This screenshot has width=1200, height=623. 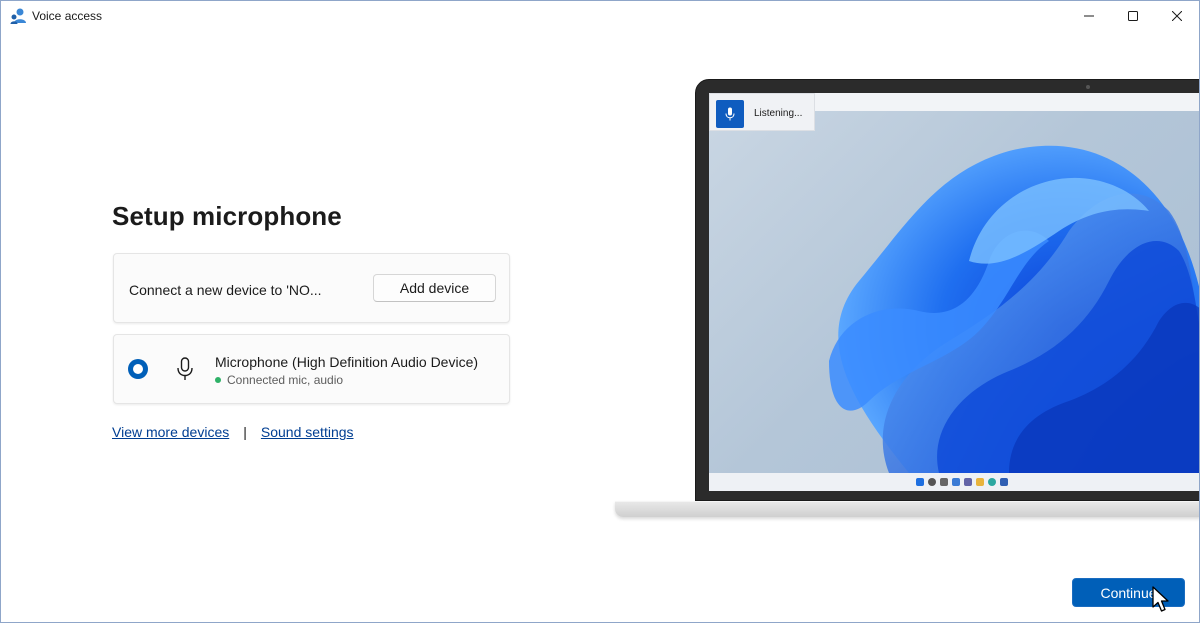 What do you see at coordinates (1160, 599) in the screenshot?
I see `mouse-cursor-icon` at bounding box center [1160, 599].